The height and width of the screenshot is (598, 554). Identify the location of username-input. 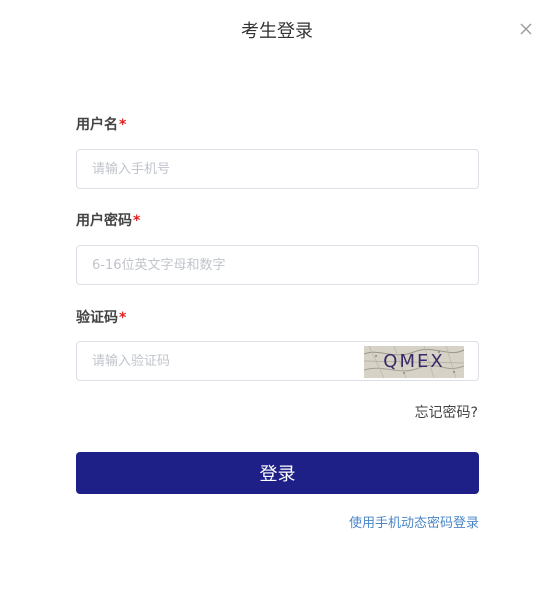
(277, 169).